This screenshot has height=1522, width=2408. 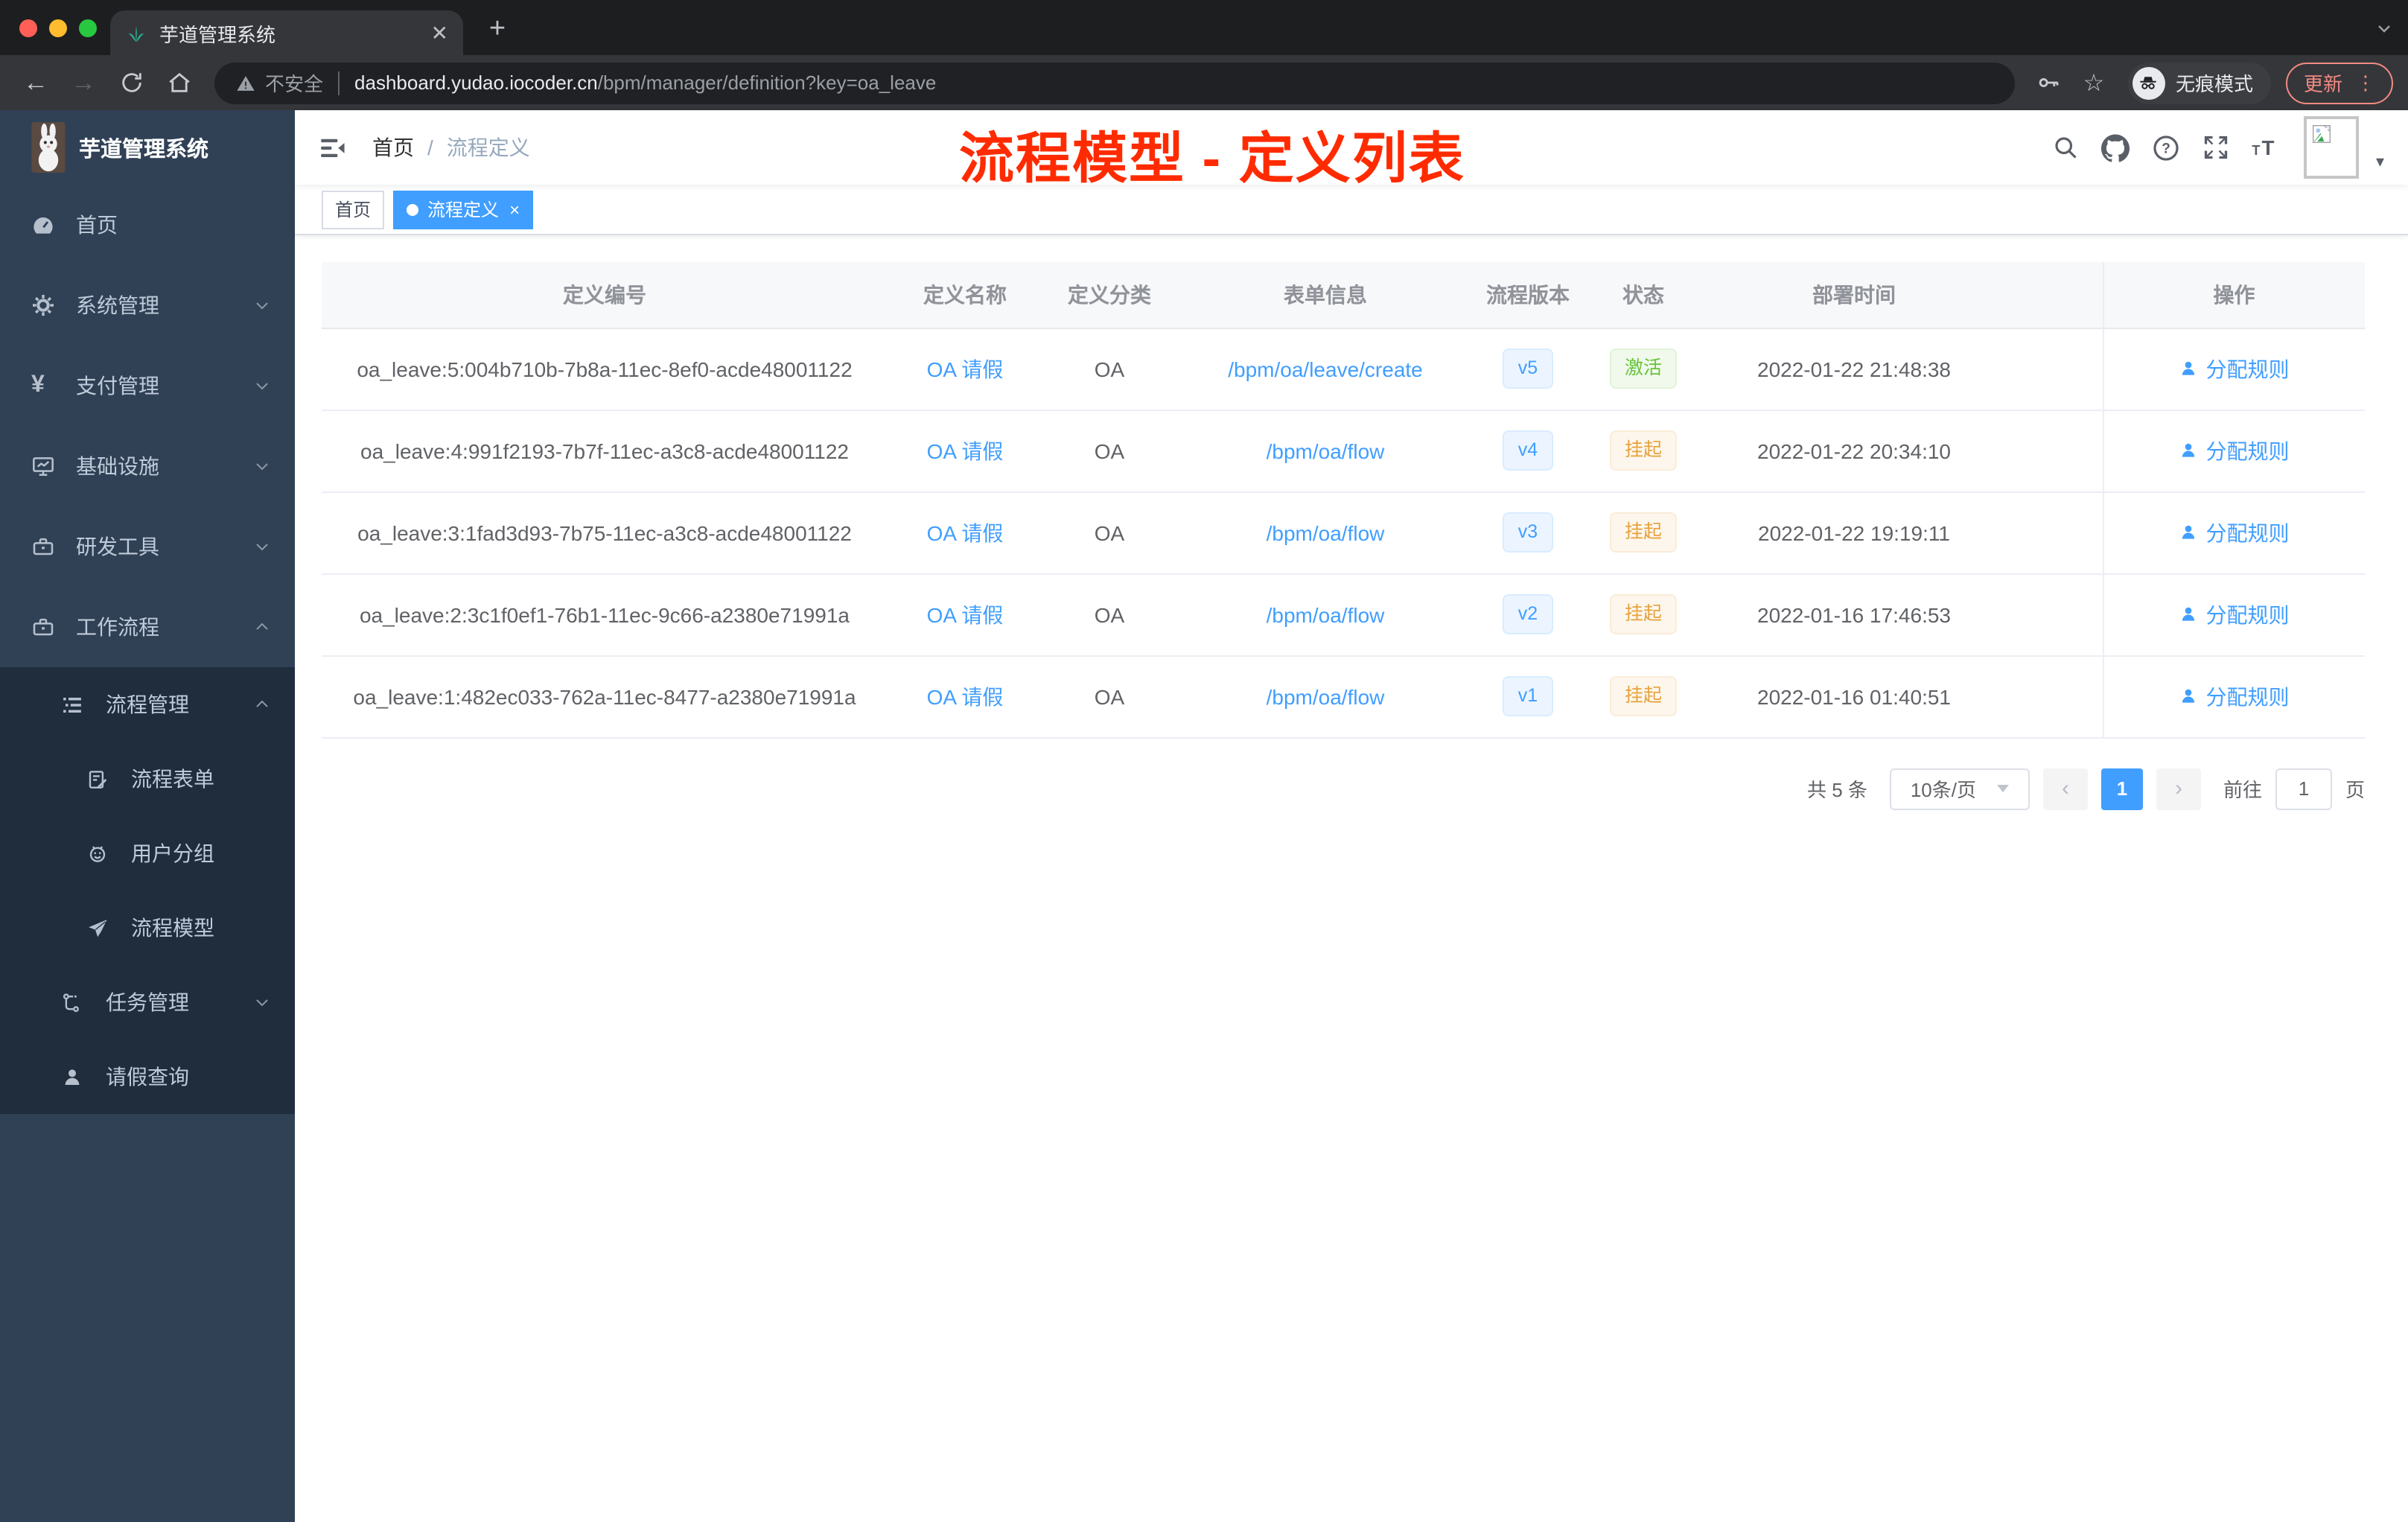 I want to click on cell-deploy_time: 2022-01-22 21:48:38, so click(x=1854, y=369).